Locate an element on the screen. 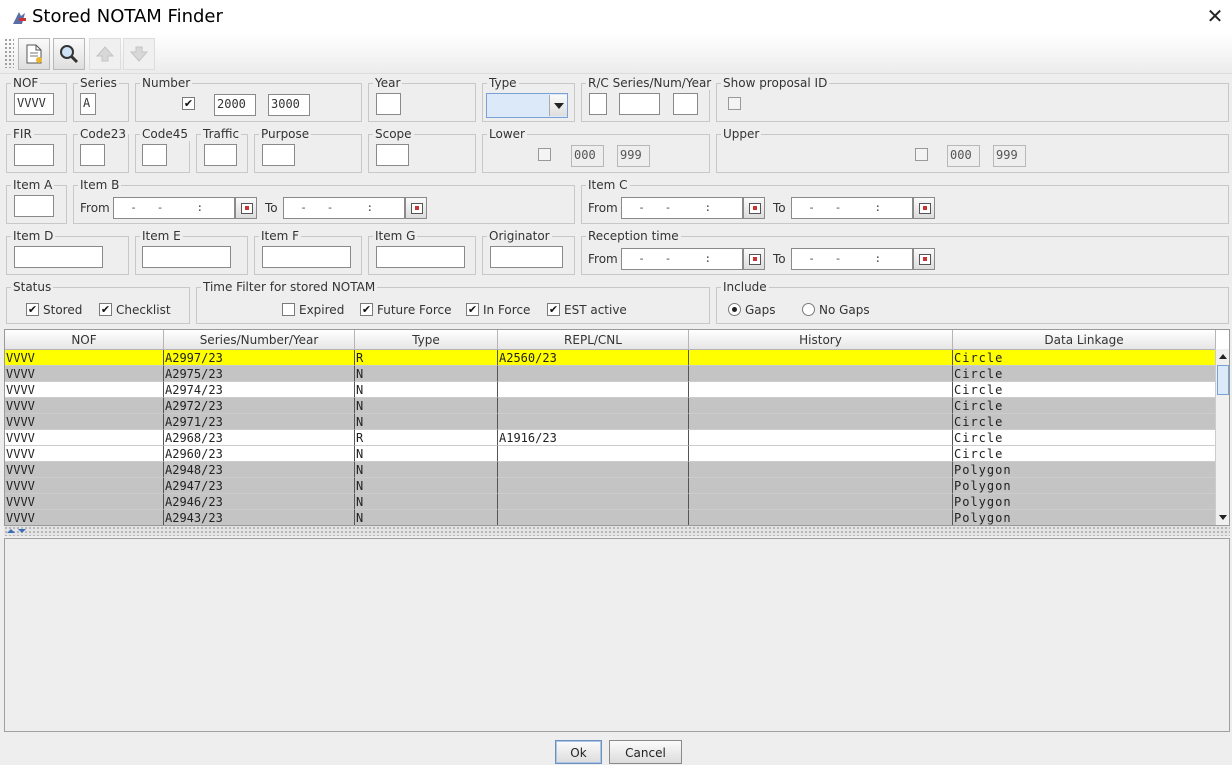 This screenshot has height=765, width=1232. item-c-to-calendar-icon is located at coordinates (924, 208).